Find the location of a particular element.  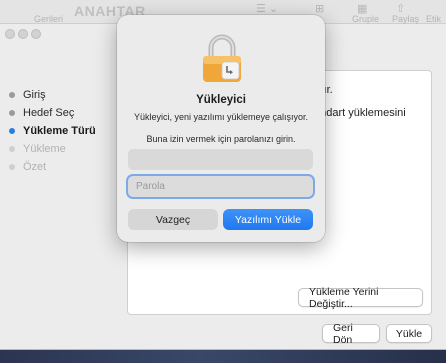

password-field is located at coordinates (220, 186).